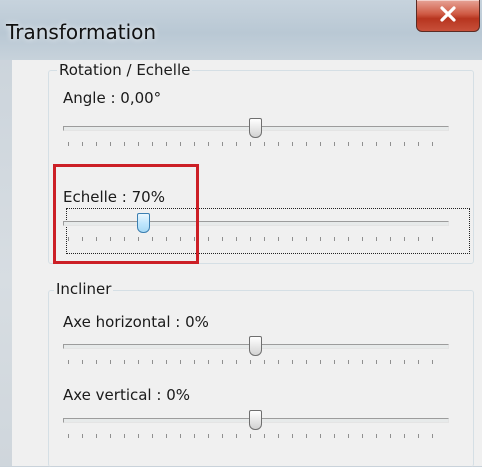 The height and width of the screenshot is (467, 482). What do you see at coordinates (241, 30) in the screenshot?
I see `title-bar: Transformation` at bounding box center [241, 30].